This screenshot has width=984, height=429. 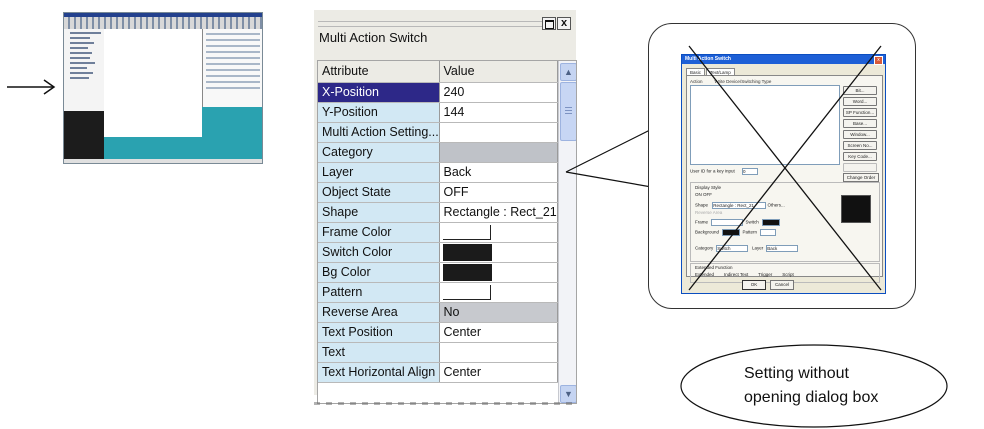 I want to click on property-row: Category, so click(x=438, y=152).